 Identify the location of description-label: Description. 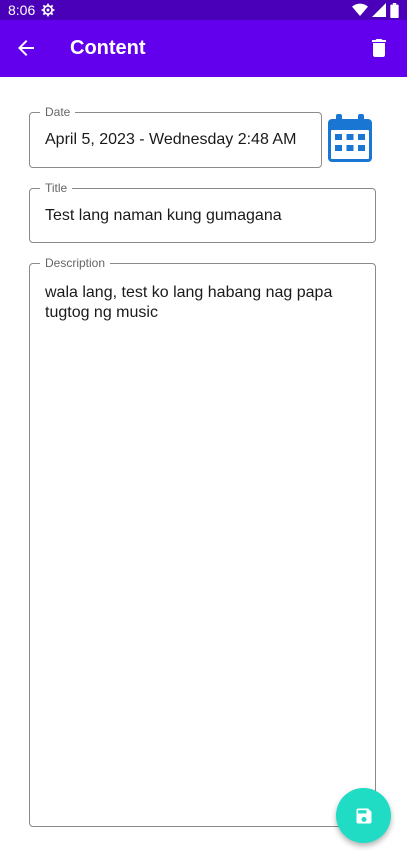
(75, 263).